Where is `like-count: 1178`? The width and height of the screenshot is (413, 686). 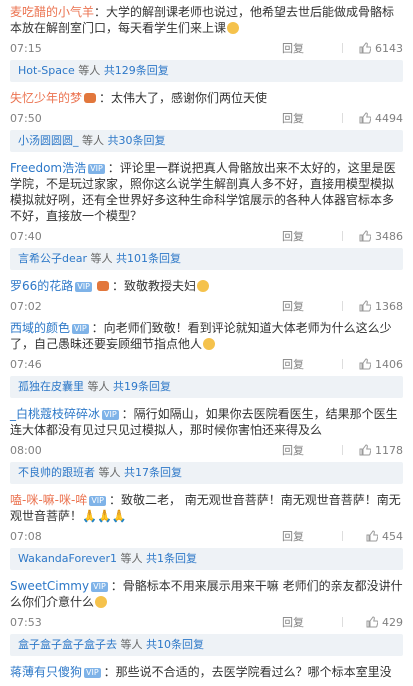 like-count: 1178 is located at coordinates (389, 450).